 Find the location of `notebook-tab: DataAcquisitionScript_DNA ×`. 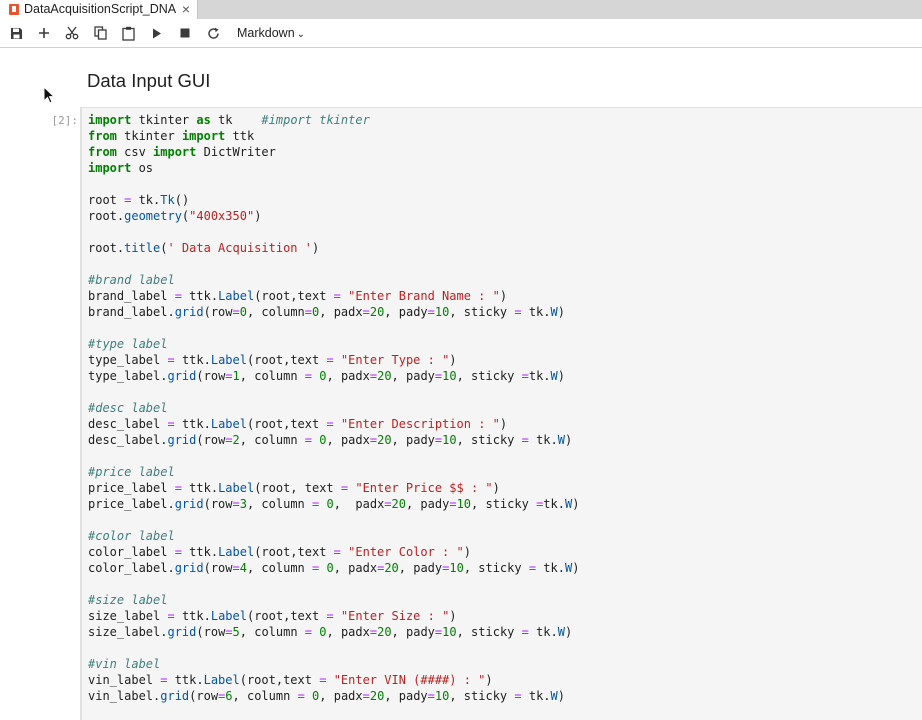

notebook-tab: DataAcquisitionScript_DNA × is located at coordinates (99, 9).